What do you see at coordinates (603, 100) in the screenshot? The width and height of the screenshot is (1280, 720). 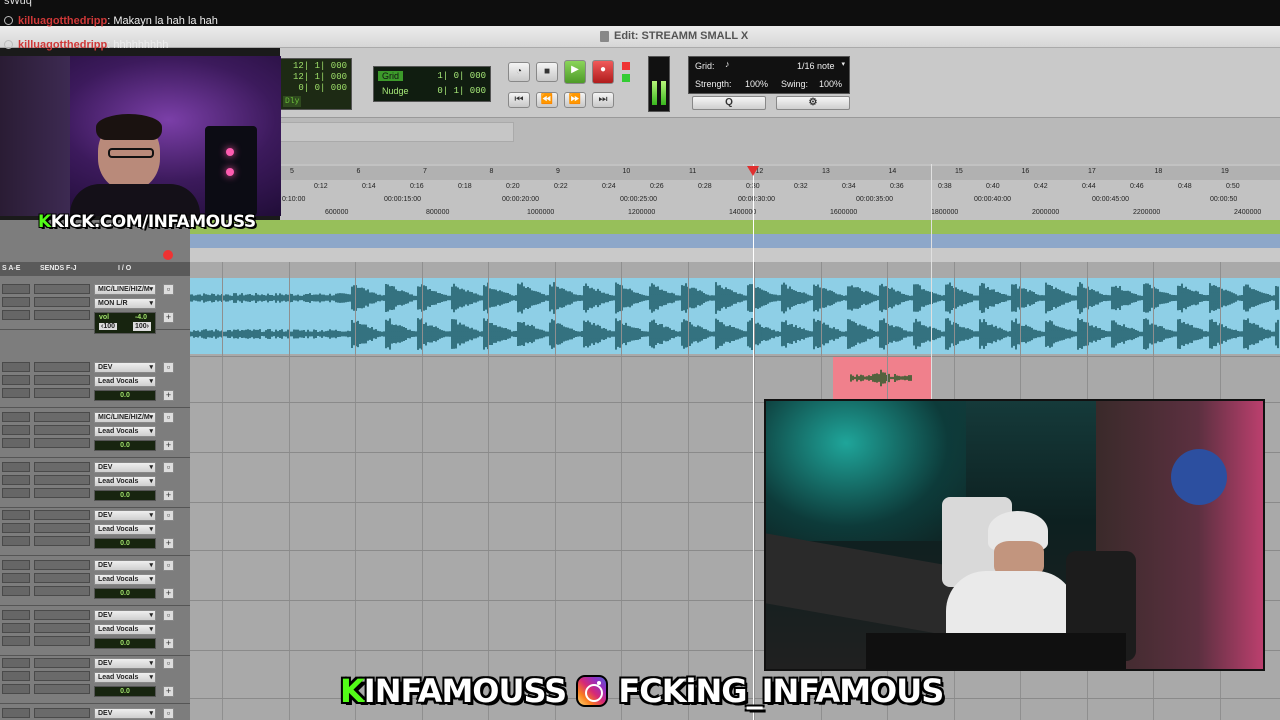 I see `go-to-end-button: ⏭` at bounding box center [603, 100].